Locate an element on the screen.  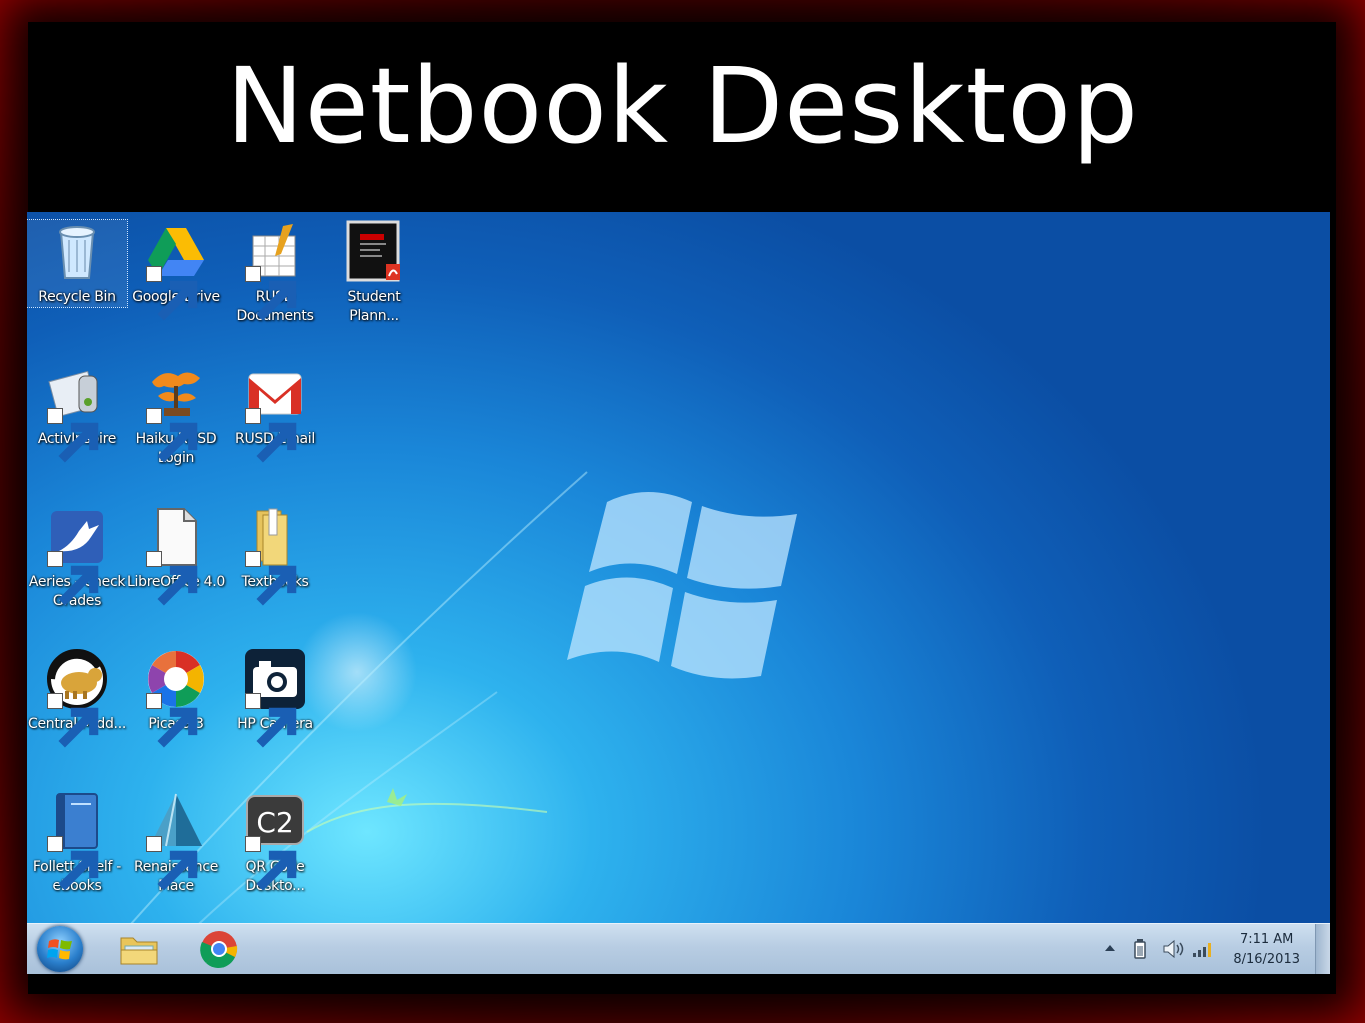
taskbar: 7:11 AM 8/16/2013 is located at coordinates (678, 948).